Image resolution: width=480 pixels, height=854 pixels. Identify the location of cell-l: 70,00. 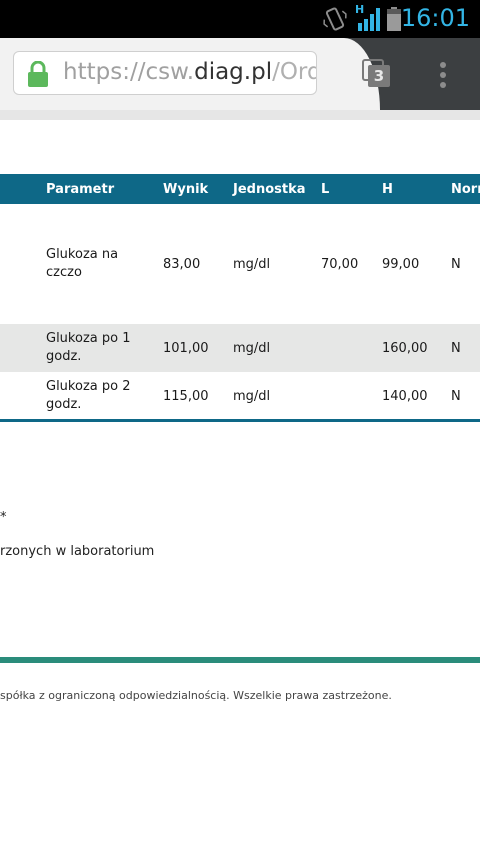
(340, 264).